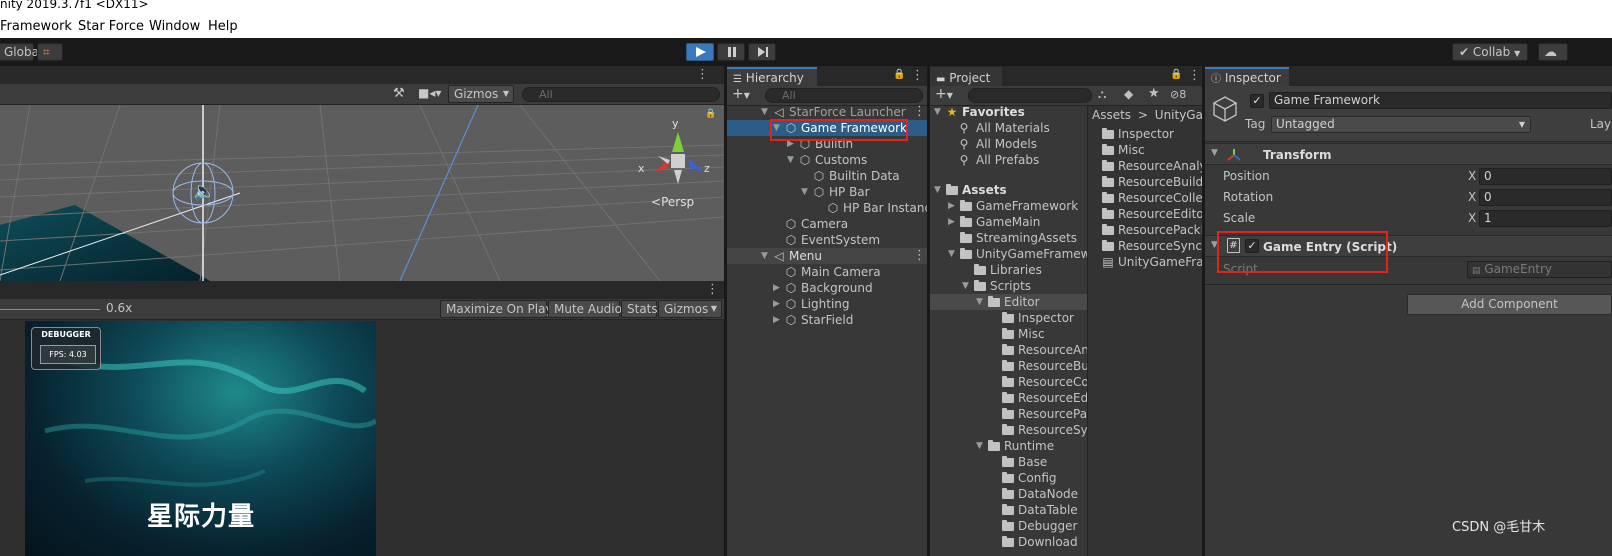 The width and height of the screenshot is (1612, 556). What do you see at coordinates (621, 94) in the screenshot?
I see `scene-search-input: All` at bounding box center [621, 94].